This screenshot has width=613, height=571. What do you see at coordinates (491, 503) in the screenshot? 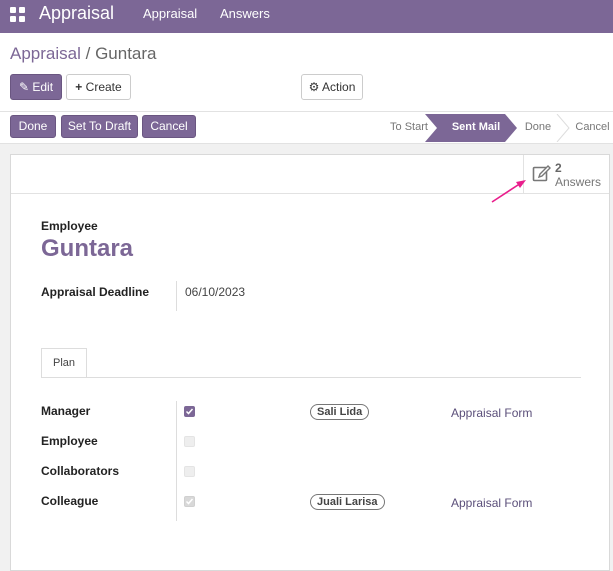
I see `colleague-appraisal-form-link: Appraisal Form` at bounding box center [491, 503].